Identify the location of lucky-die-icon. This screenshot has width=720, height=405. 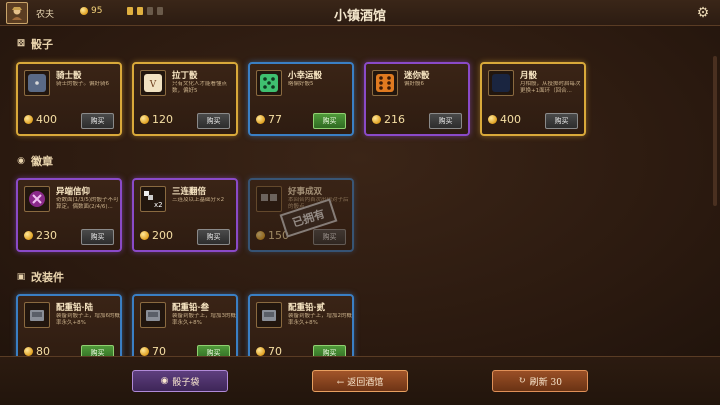
(269, 83).